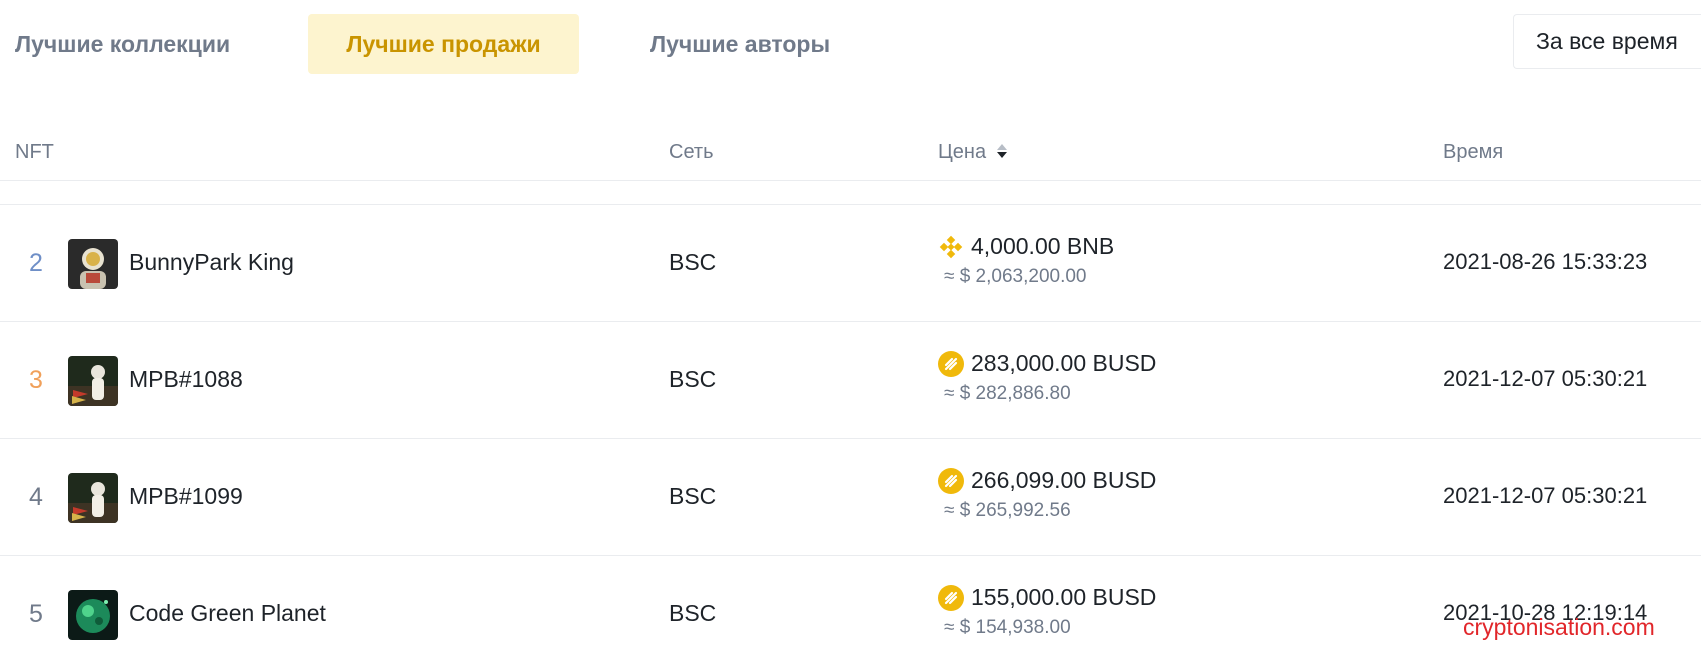 The image size is (1701, 655). I want to click on price-usd: ≈ $ 154,938.00, so click(1007, 627).